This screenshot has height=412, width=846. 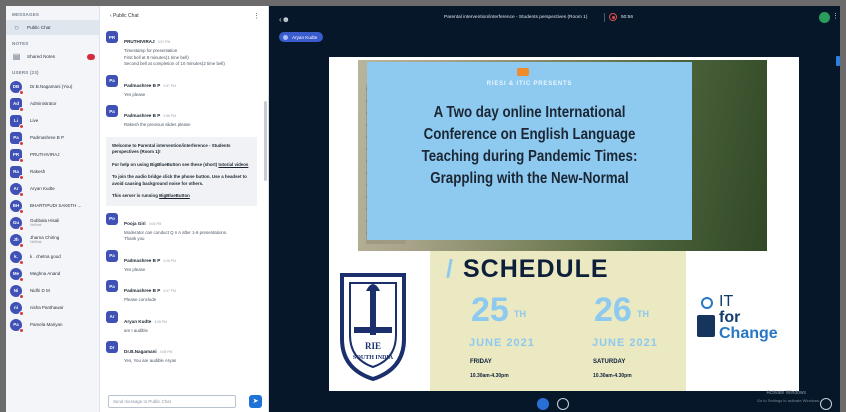 What do you see at coordinates (824, 17) in the screenshot?
I see `connection-status-icon` at bounding box center [824, 17].